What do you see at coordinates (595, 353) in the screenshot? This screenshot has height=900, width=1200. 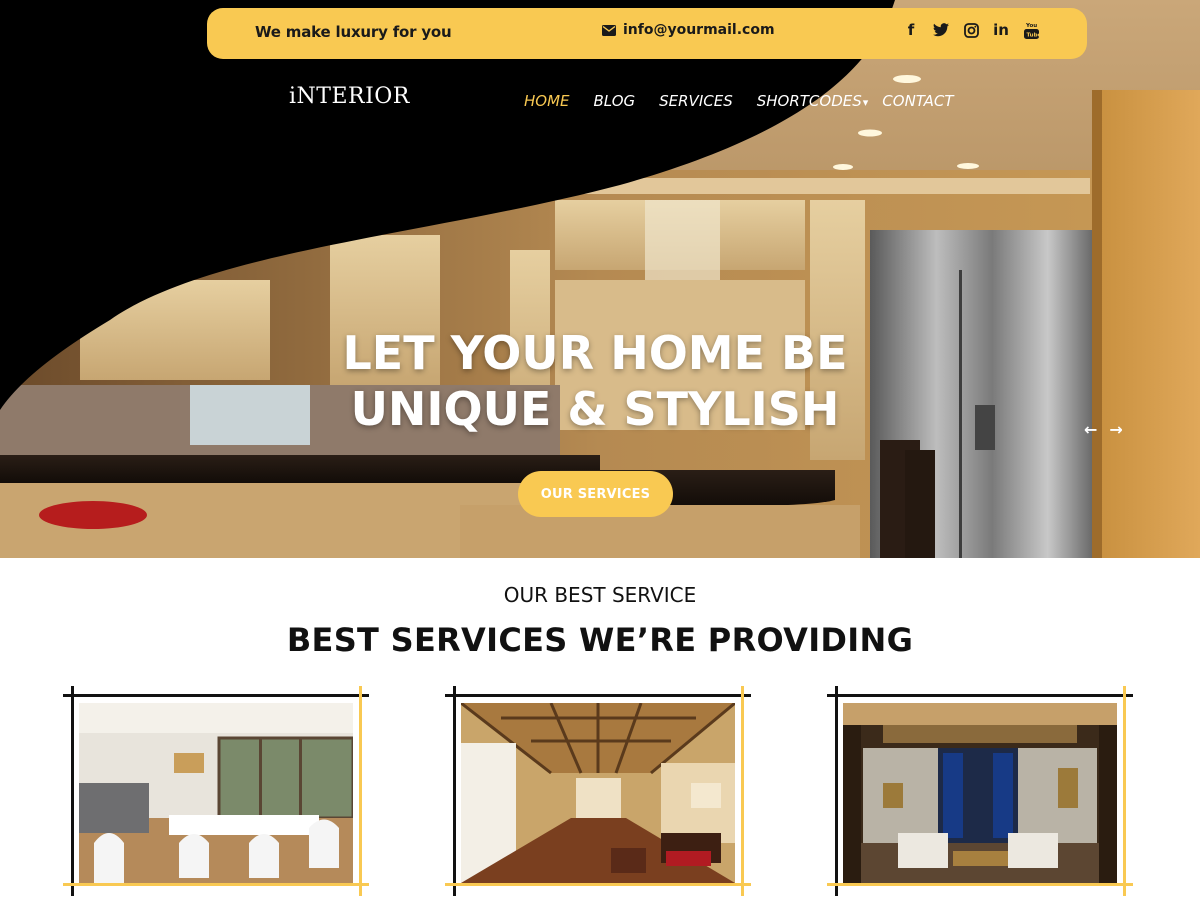 I see `hero-title-line1: LET YOUR HOME BE` at bounding box center [595, 353].